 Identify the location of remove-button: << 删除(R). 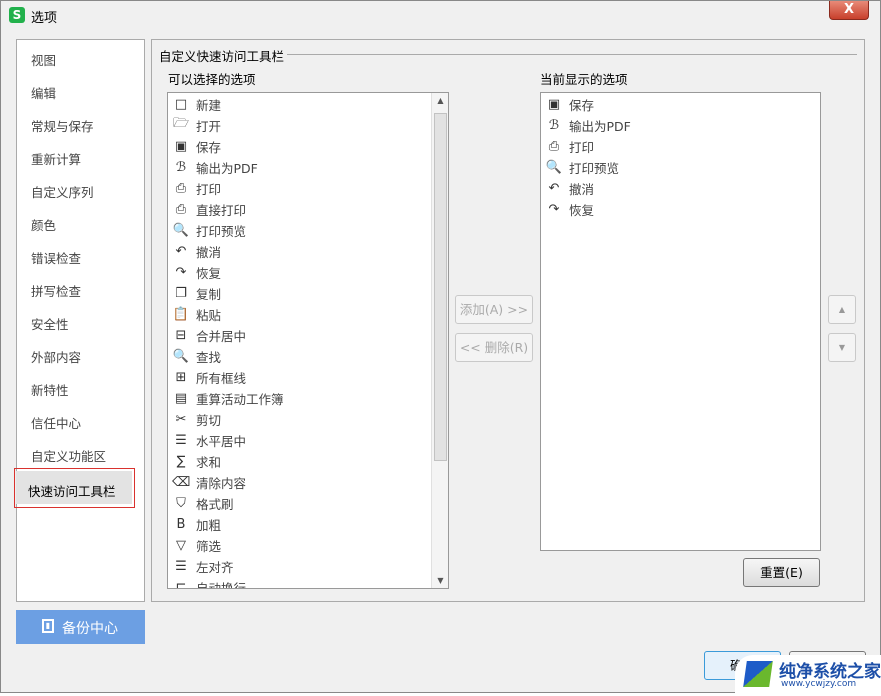
(494, 347).